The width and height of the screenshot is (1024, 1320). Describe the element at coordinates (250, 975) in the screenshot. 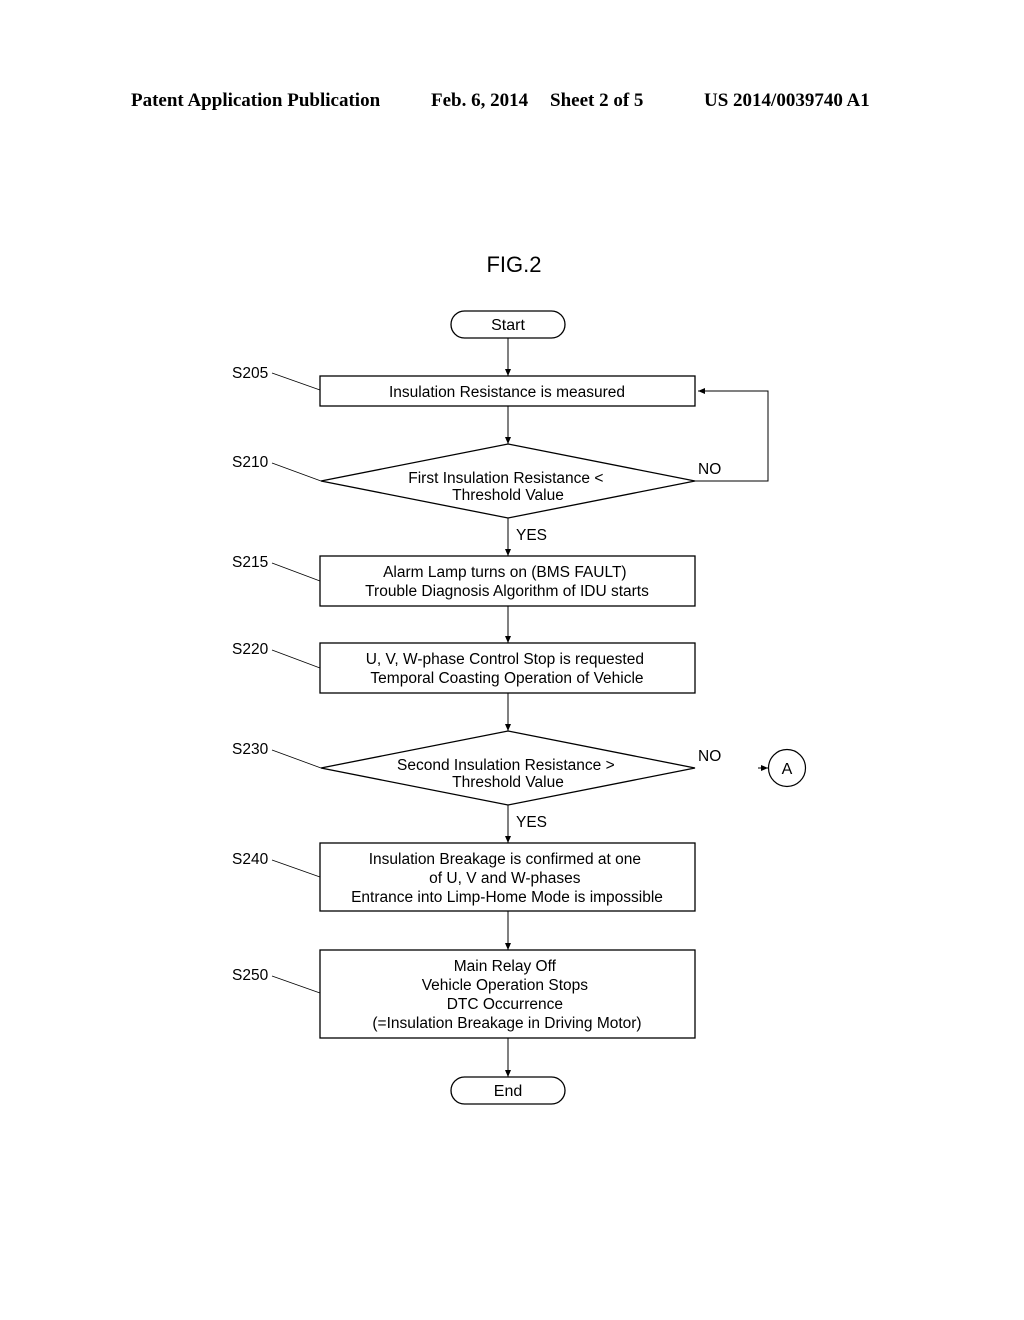

I see `step-s250-ref: S250` at that location.